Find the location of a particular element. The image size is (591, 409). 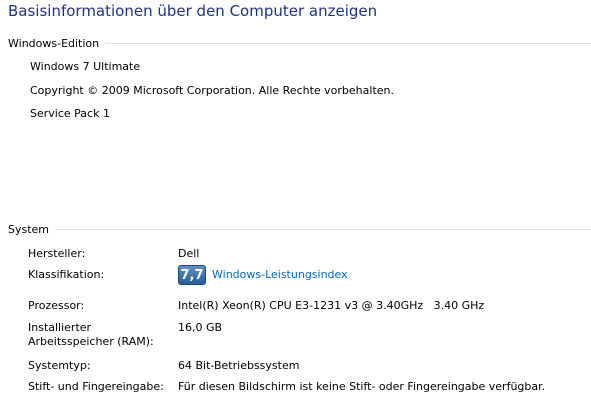

systemtyp-value: 64 Bit-Betriebssystem is located at coordinates (239, 365).